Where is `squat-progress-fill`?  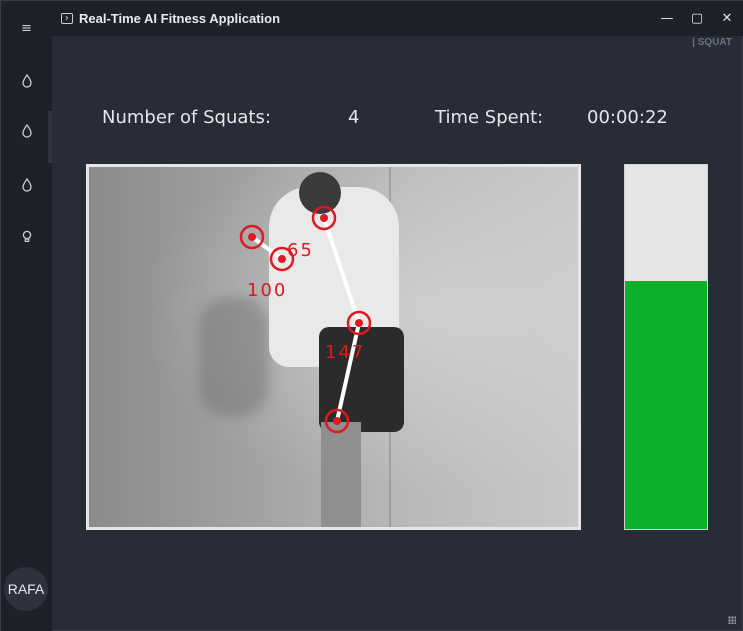 squat-progress-fill is located at coordinates (666, 405).